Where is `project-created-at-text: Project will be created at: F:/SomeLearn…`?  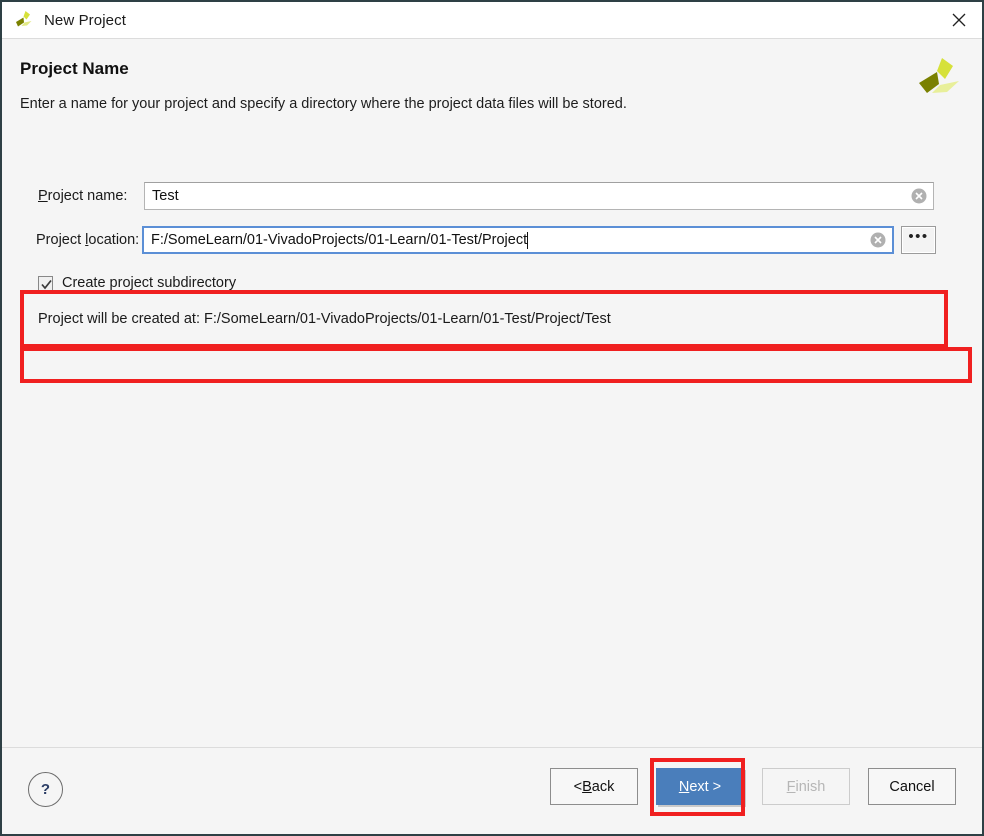 project-created-at-text: Project will be created at: F:/SomeLearn… is located at coordinates (324, 319).